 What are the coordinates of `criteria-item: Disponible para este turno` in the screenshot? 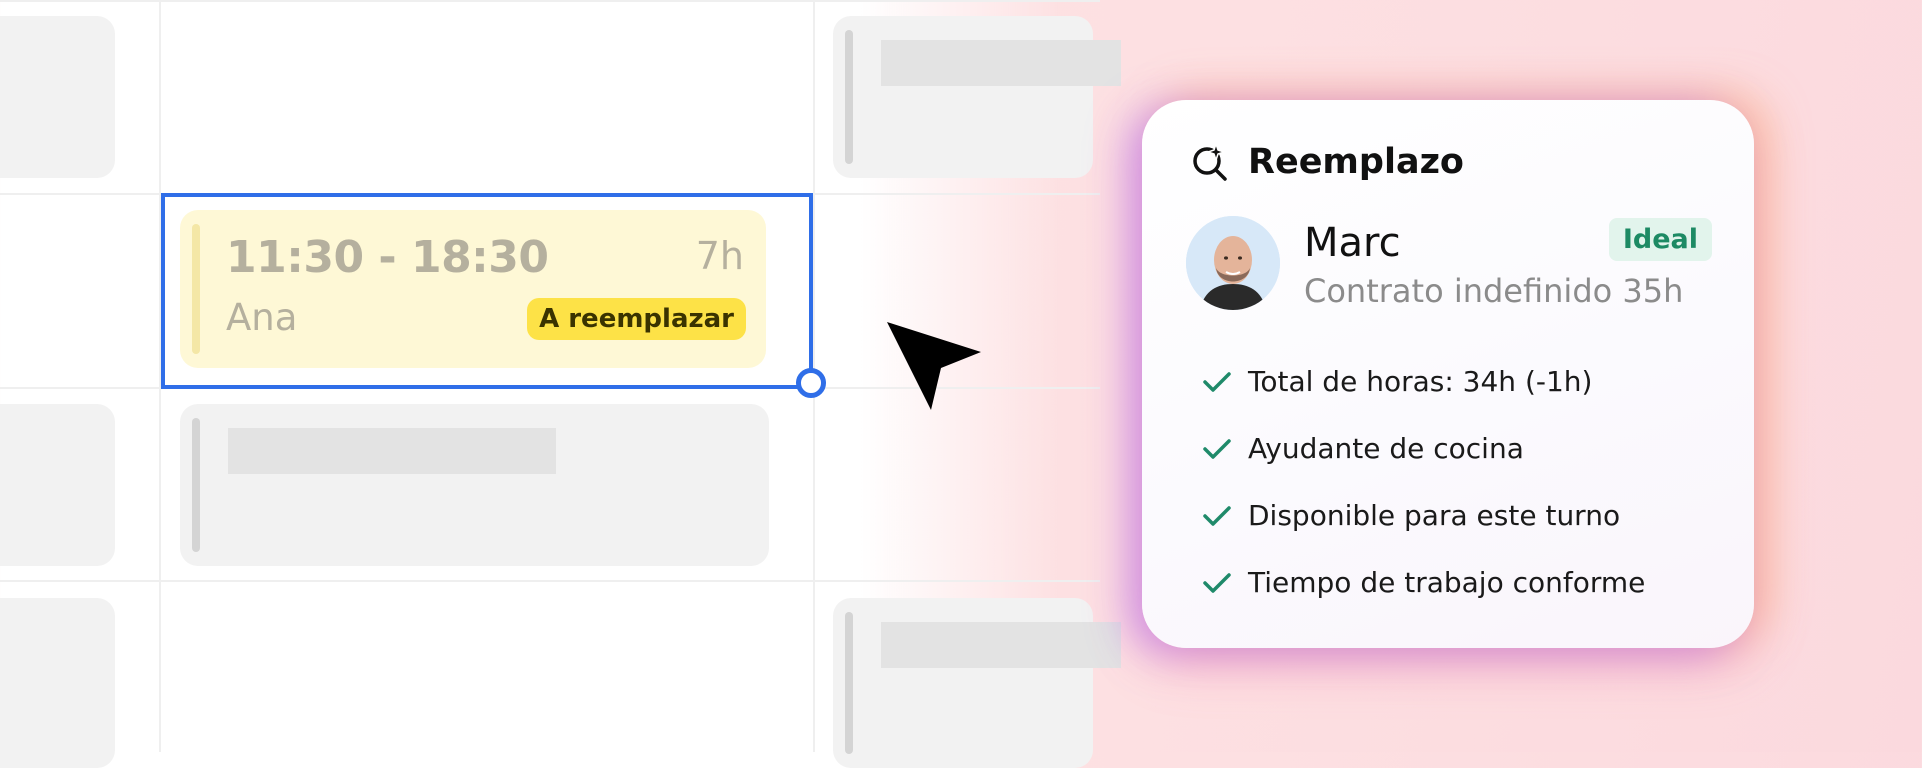 It's located at (1423, 515).